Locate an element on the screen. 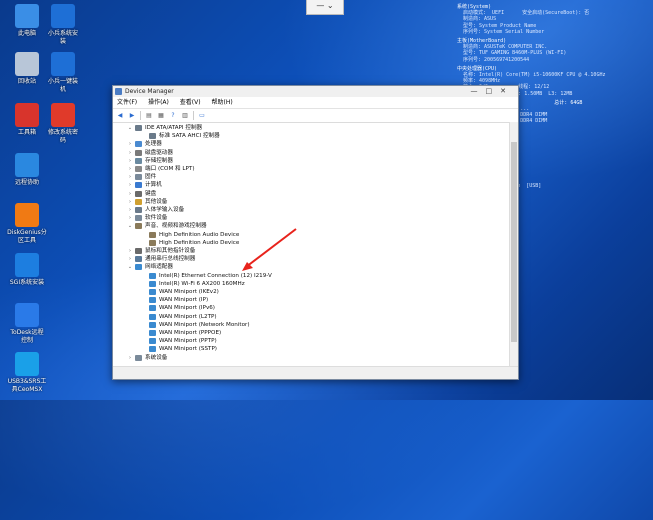 The width and height of the screenshot is (653, 520). annotation-arrow is located at coordinates (269, 249).